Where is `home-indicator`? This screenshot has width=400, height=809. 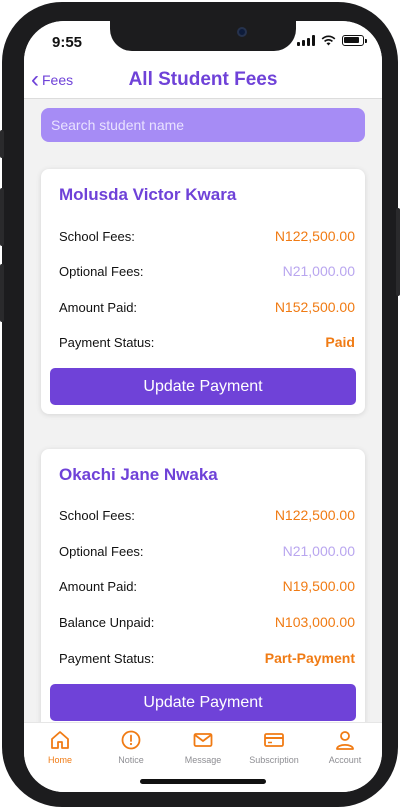 home-indicator is located at coordinates (203, 781).